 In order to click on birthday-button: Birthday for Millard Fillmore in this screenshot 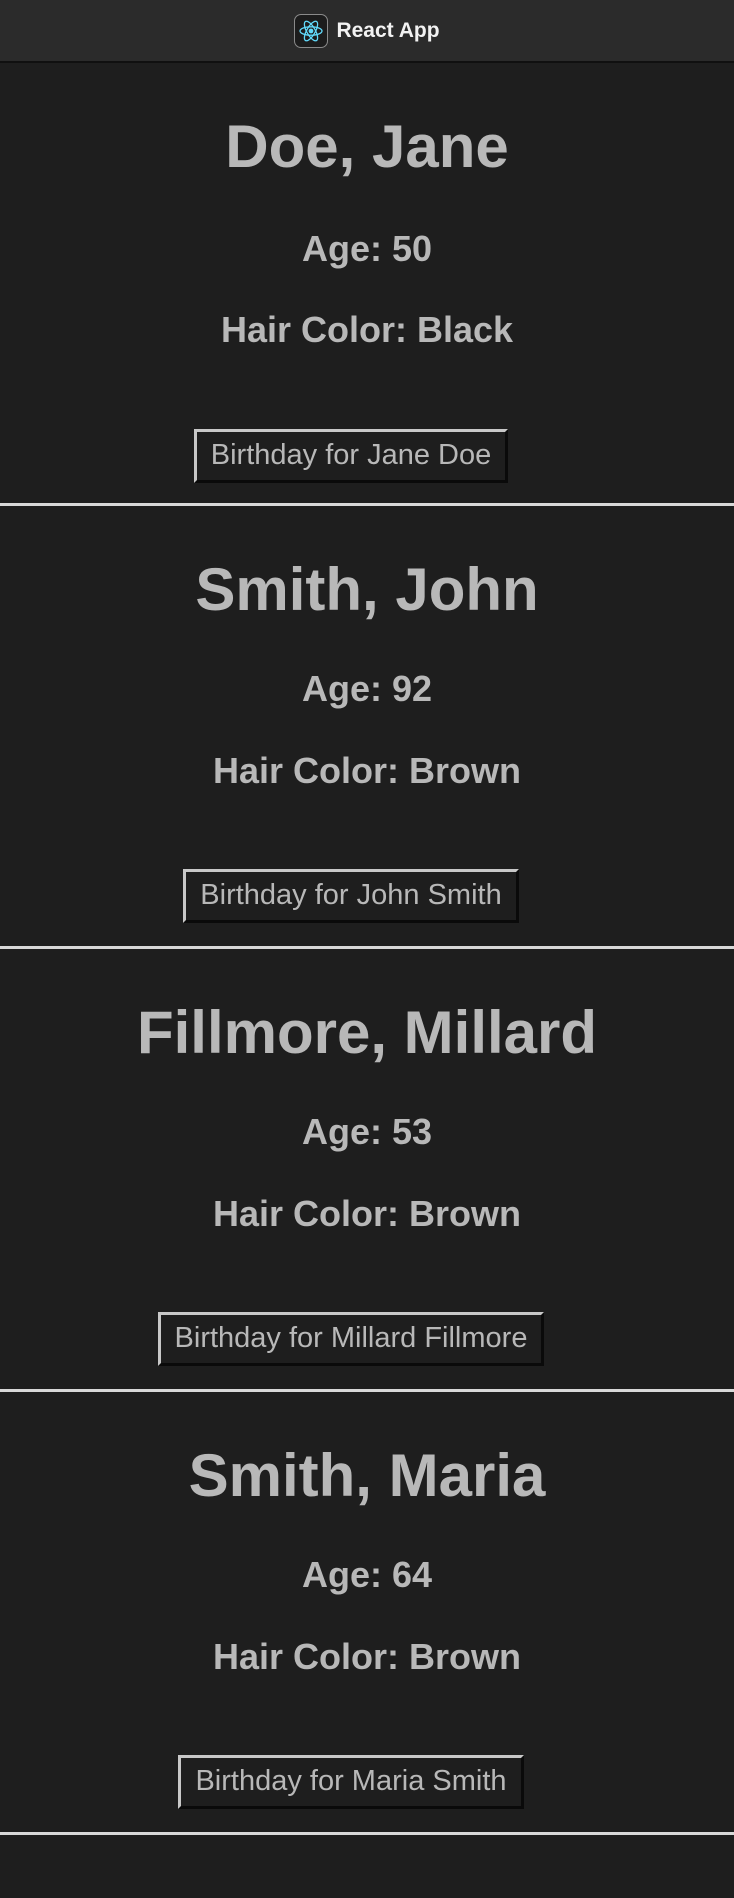, I will do `click(351, 1339)`.